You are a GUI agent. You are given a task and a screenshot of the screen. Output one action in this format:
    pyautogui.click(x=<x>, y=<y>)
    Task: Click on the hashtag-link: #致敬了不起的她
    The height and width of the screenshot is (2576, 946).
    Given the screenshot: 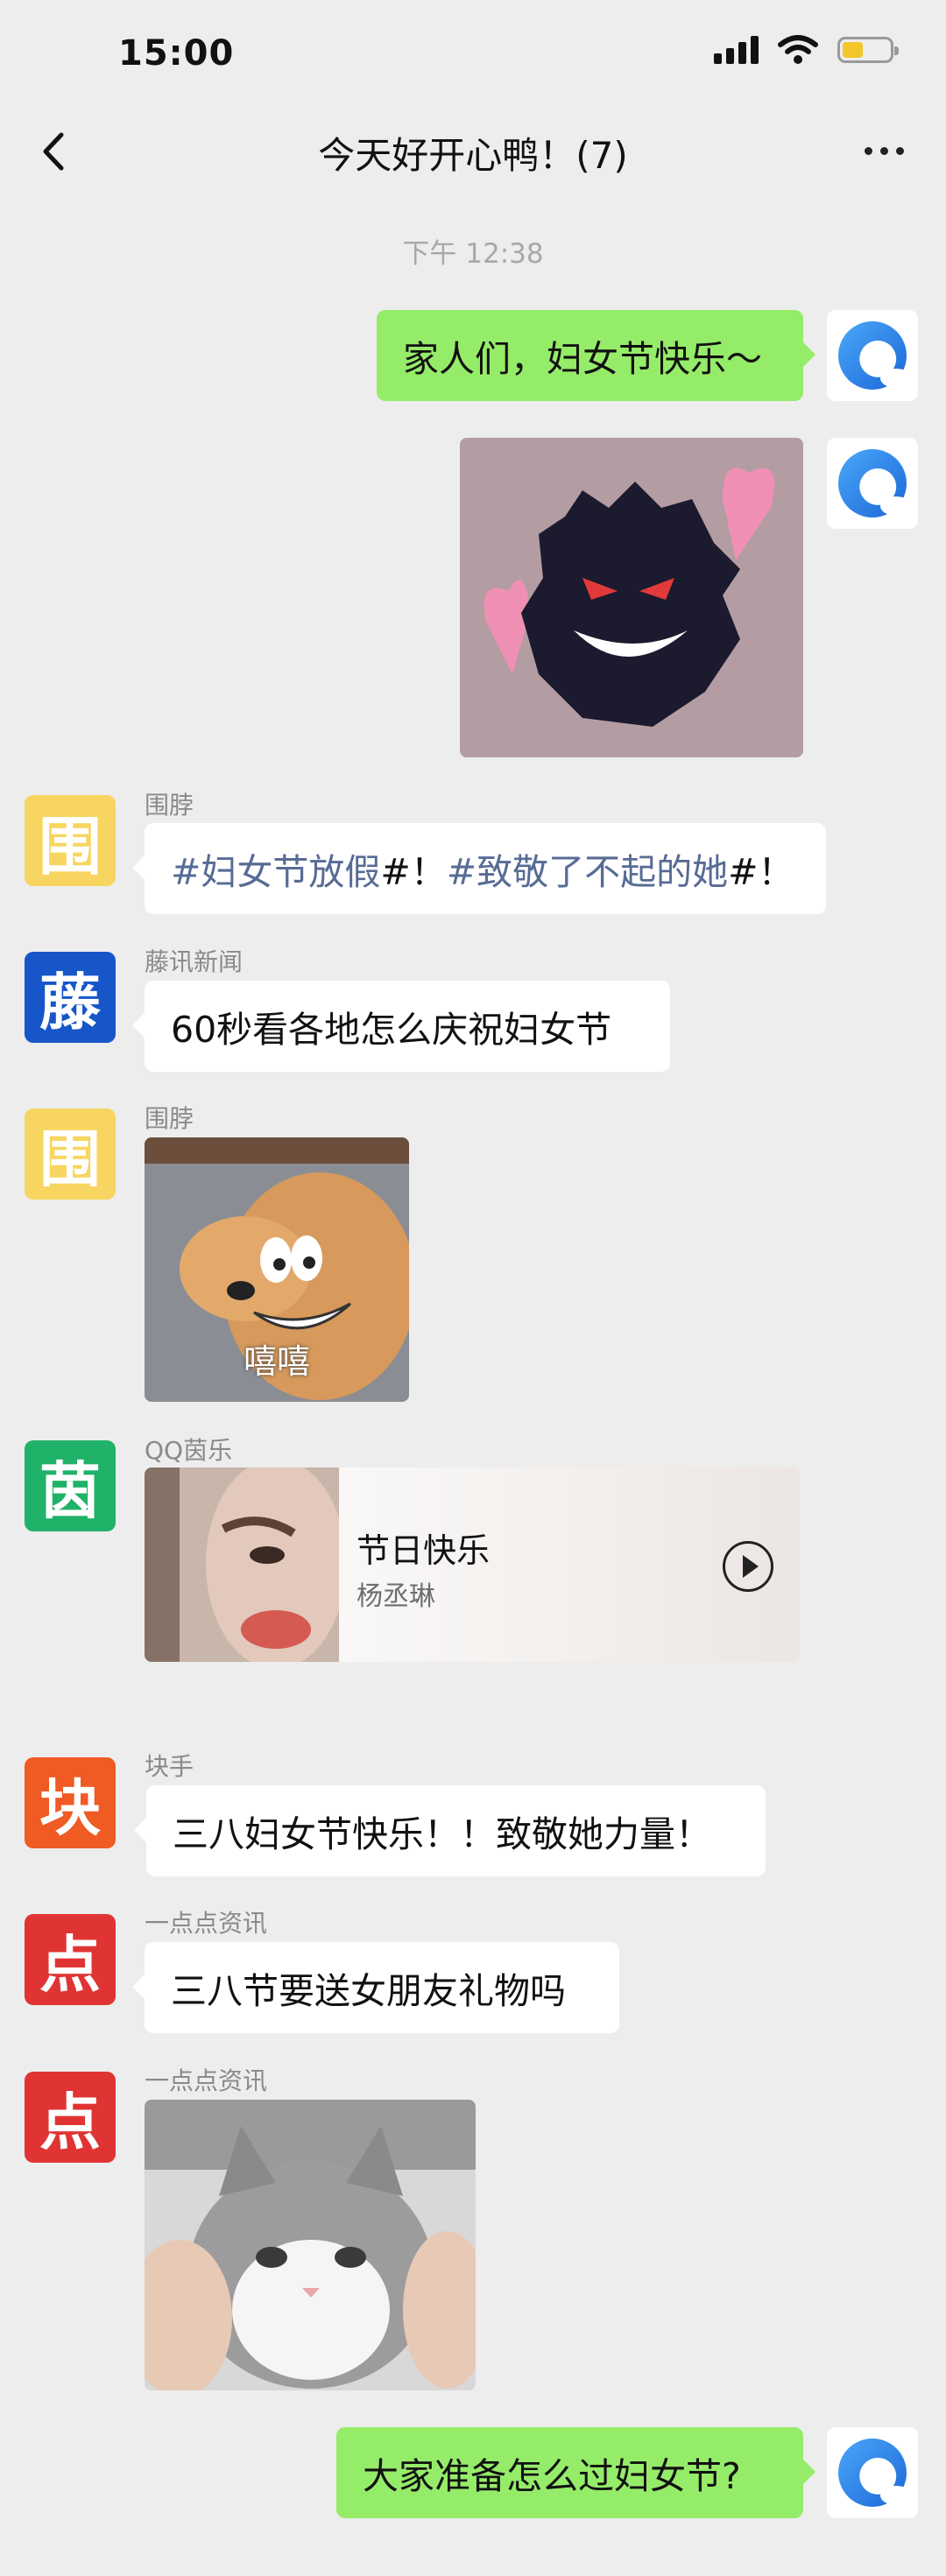 What is the action you would take?
    pyautogui.click(x=587, y=868)
    